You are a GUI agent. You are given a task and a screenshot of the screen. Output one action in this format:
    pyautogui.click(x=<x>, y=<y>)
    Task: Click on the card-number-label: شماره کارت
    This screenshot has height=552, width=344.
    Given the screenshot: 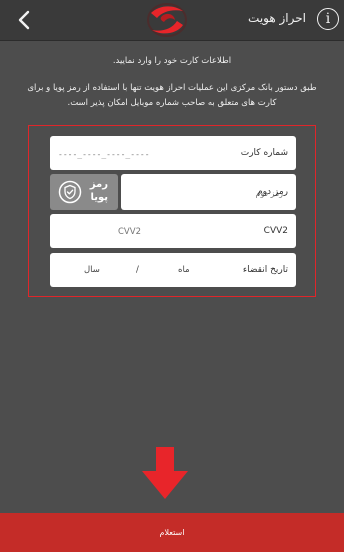 What is the action you would take?
    pyautogui.click(x=264, y=153)
    